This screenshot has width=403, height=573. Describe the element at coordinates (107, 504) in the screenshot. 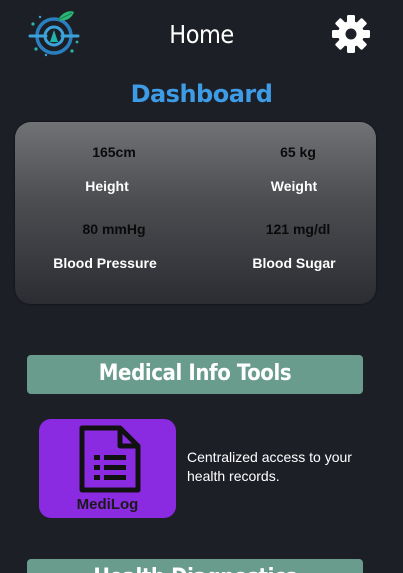

I see `medilog-label: MediLog` at that location.